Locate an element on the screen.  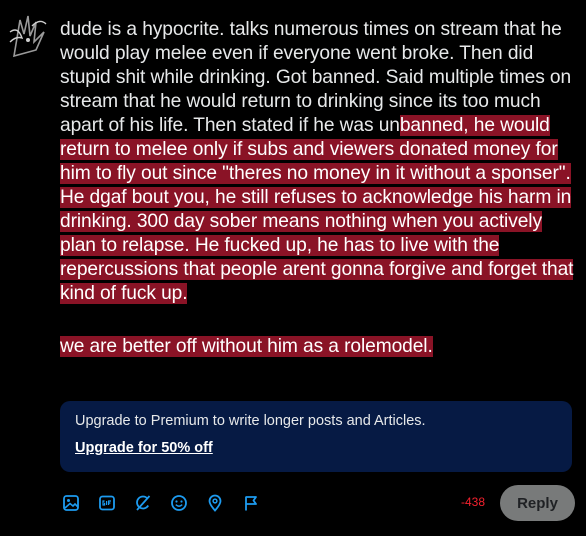
location-icon is located at coordinates (215, 503).